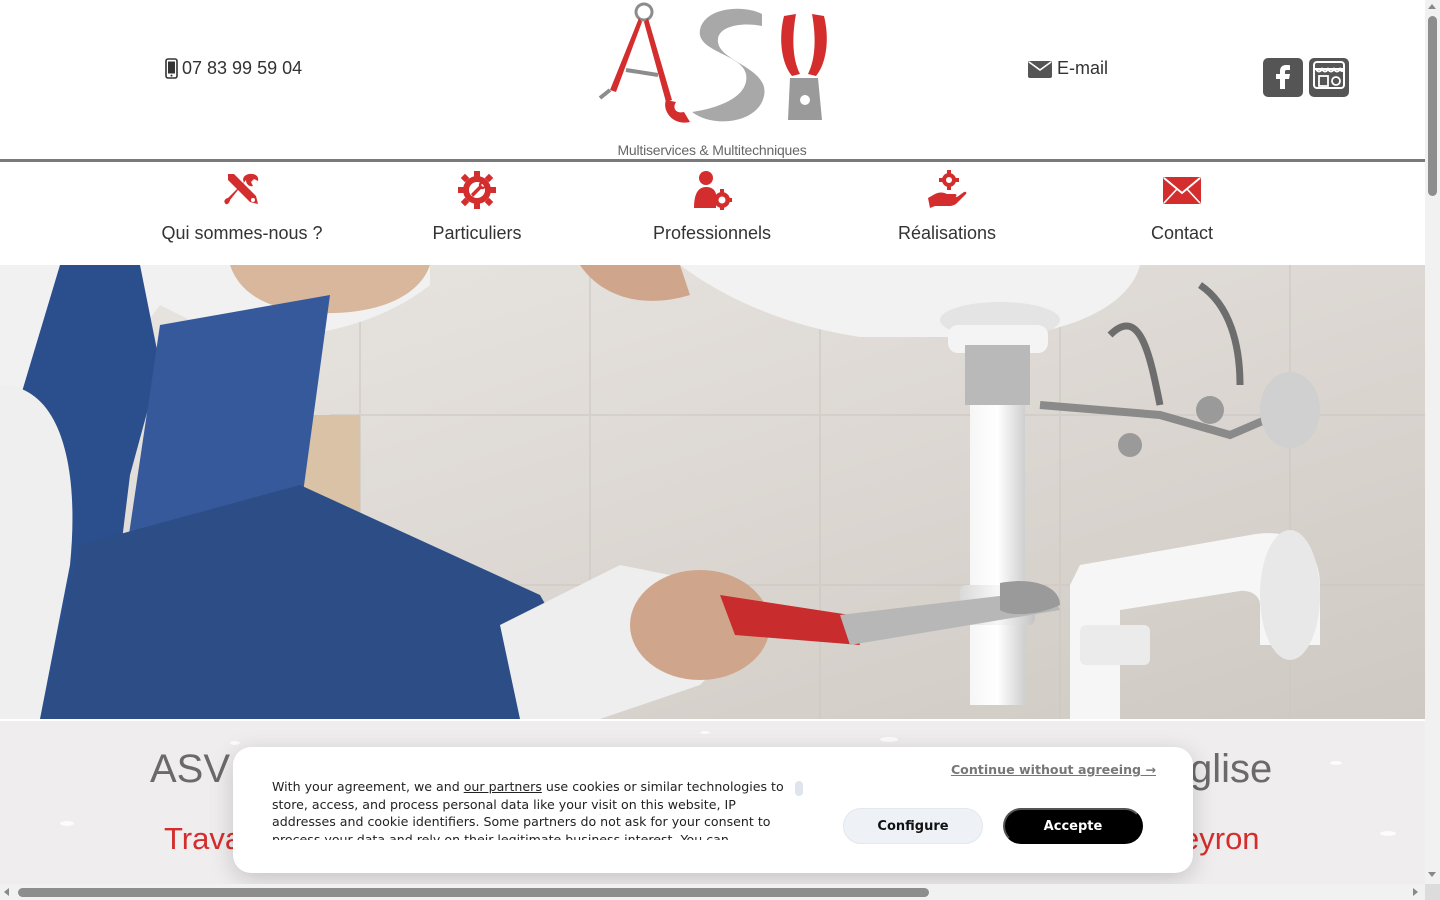 Image resolution: width=1440 pixels, height=900 pixels. I want to click on accept-button: Accepte, so click(1073, 826).